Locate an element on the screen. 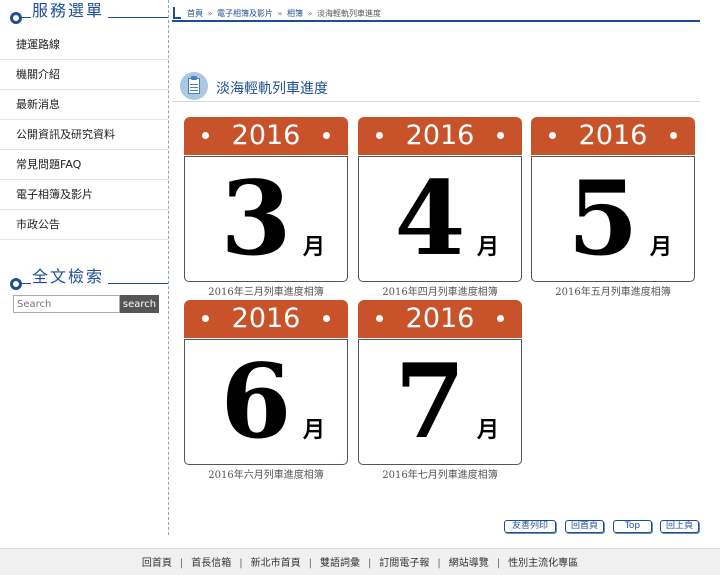 The height and width of the screenshot is (579, 720). column-divider is located at coordinates (168, 267).